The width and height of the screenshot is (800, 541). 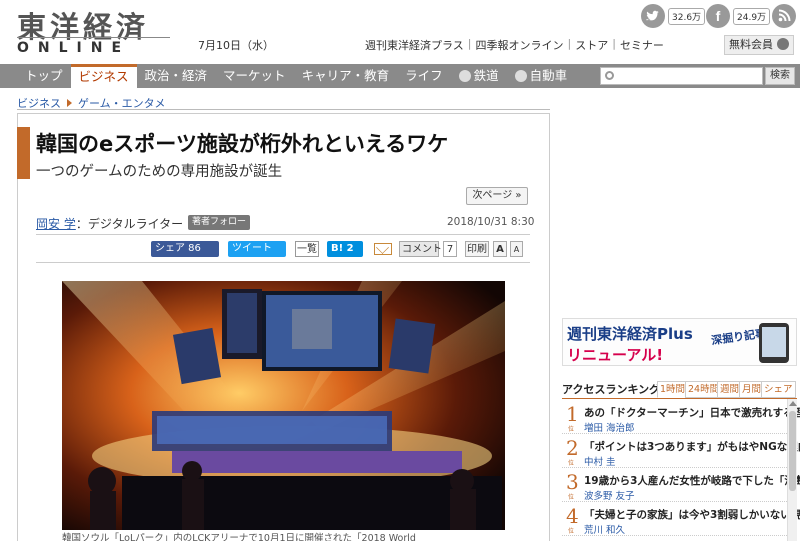 I want to click on nav-railway: 鉄道, so click(x=479, y=76).